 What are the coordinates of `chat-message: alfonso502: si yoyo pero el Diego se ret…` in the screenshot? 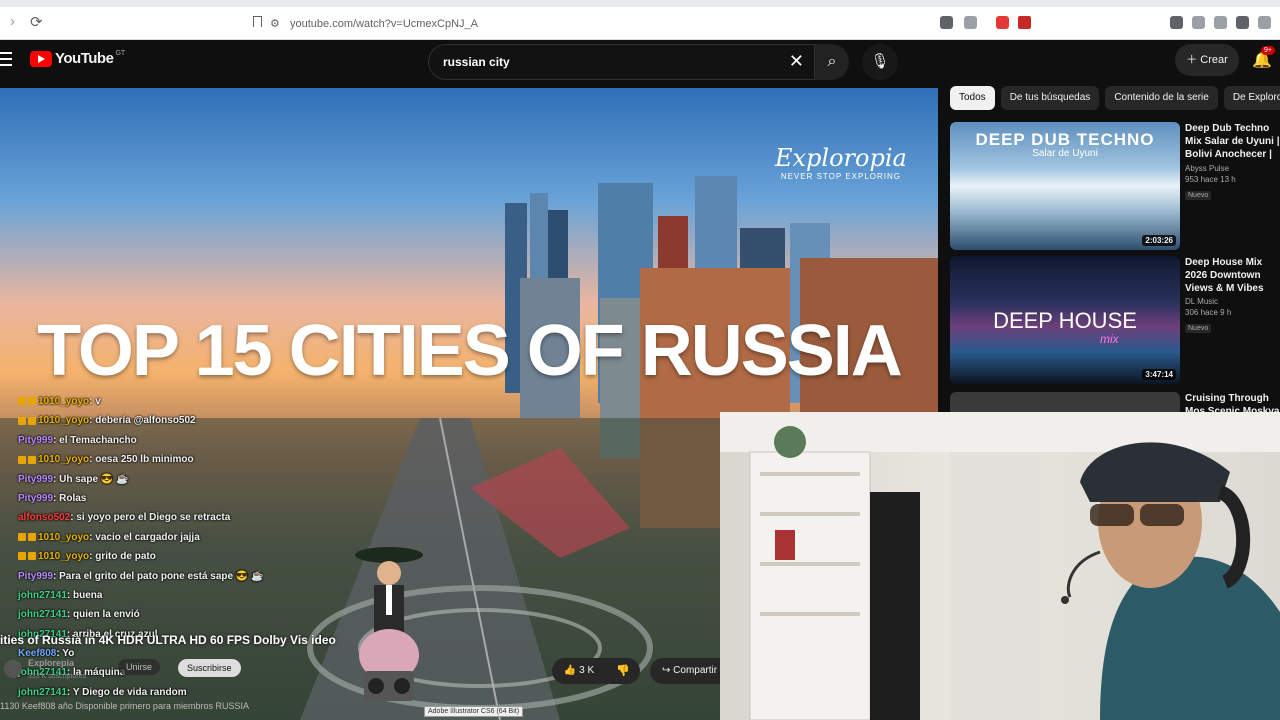 It's located at (220, 517).